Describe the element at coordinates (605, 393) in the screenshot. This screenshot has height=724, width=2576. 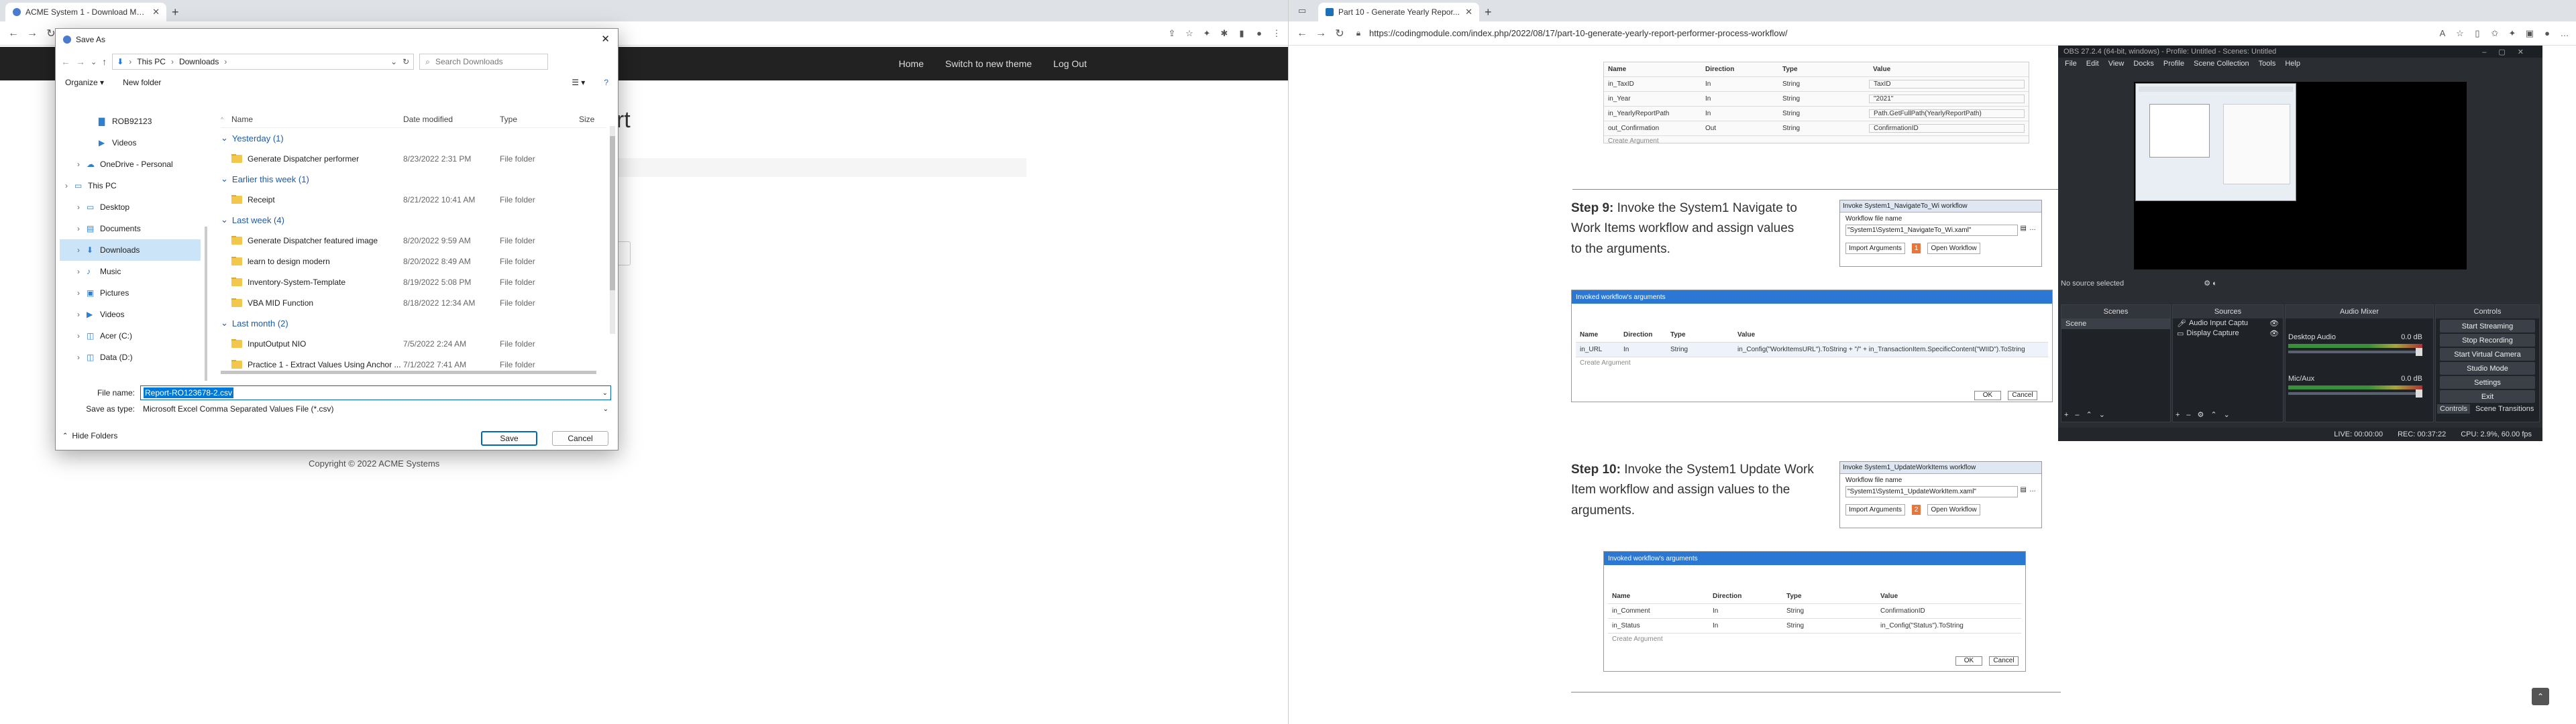
I see `file-name-dropdown-icon: ⌄` at that location.